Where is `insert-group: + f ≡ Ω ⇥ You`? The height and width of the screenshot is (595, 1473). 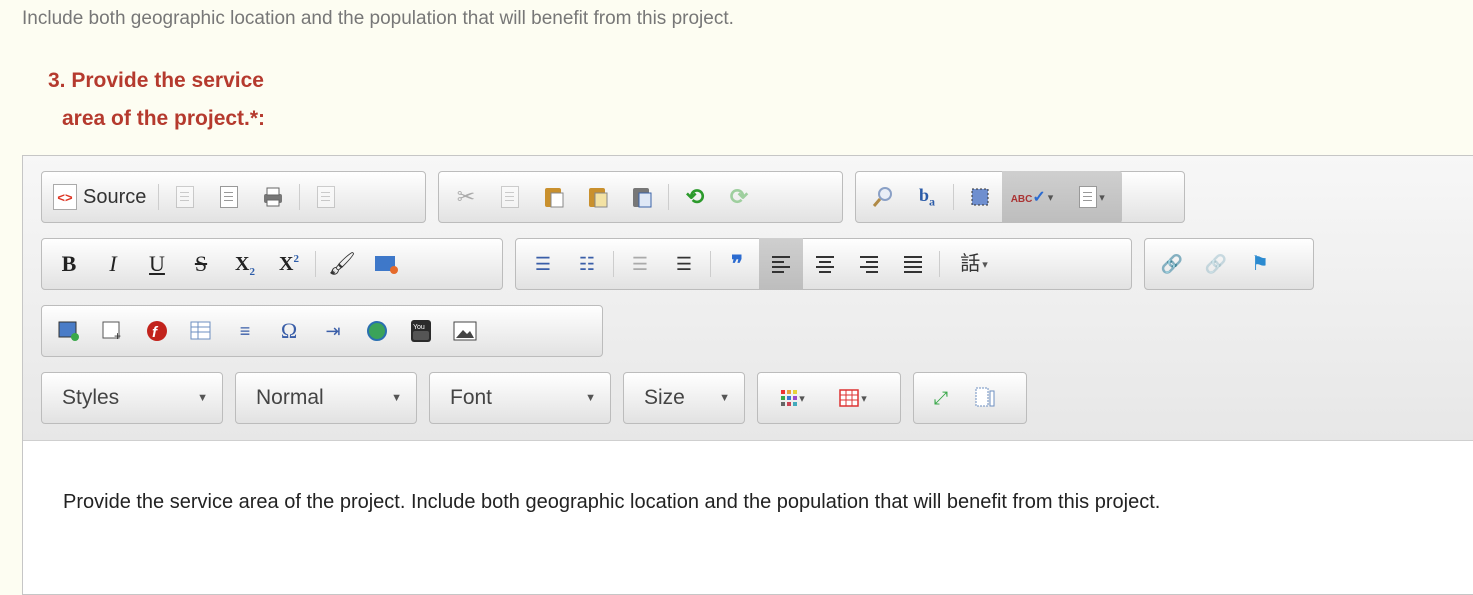
insert-group: + f ≡ Ω ⇥ You is located at coordinates (322, 331).